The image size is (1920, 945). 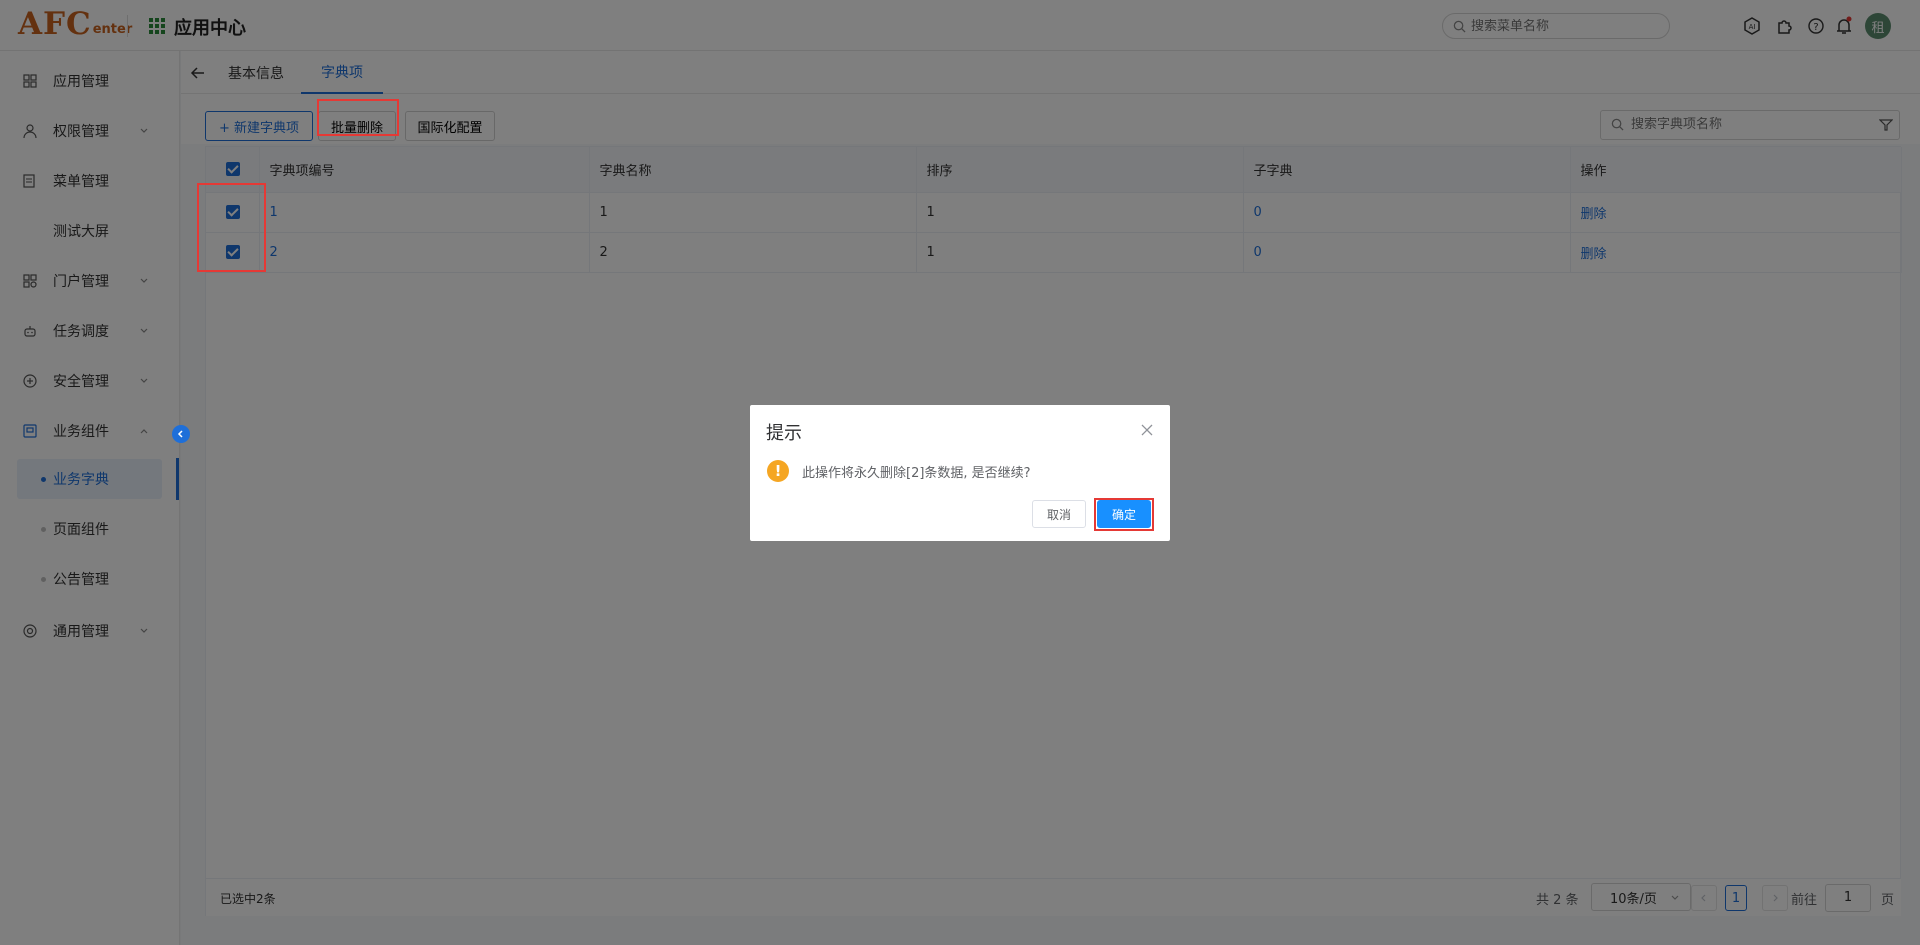 I want to click on close-icon, so click(x=1147, y=430).